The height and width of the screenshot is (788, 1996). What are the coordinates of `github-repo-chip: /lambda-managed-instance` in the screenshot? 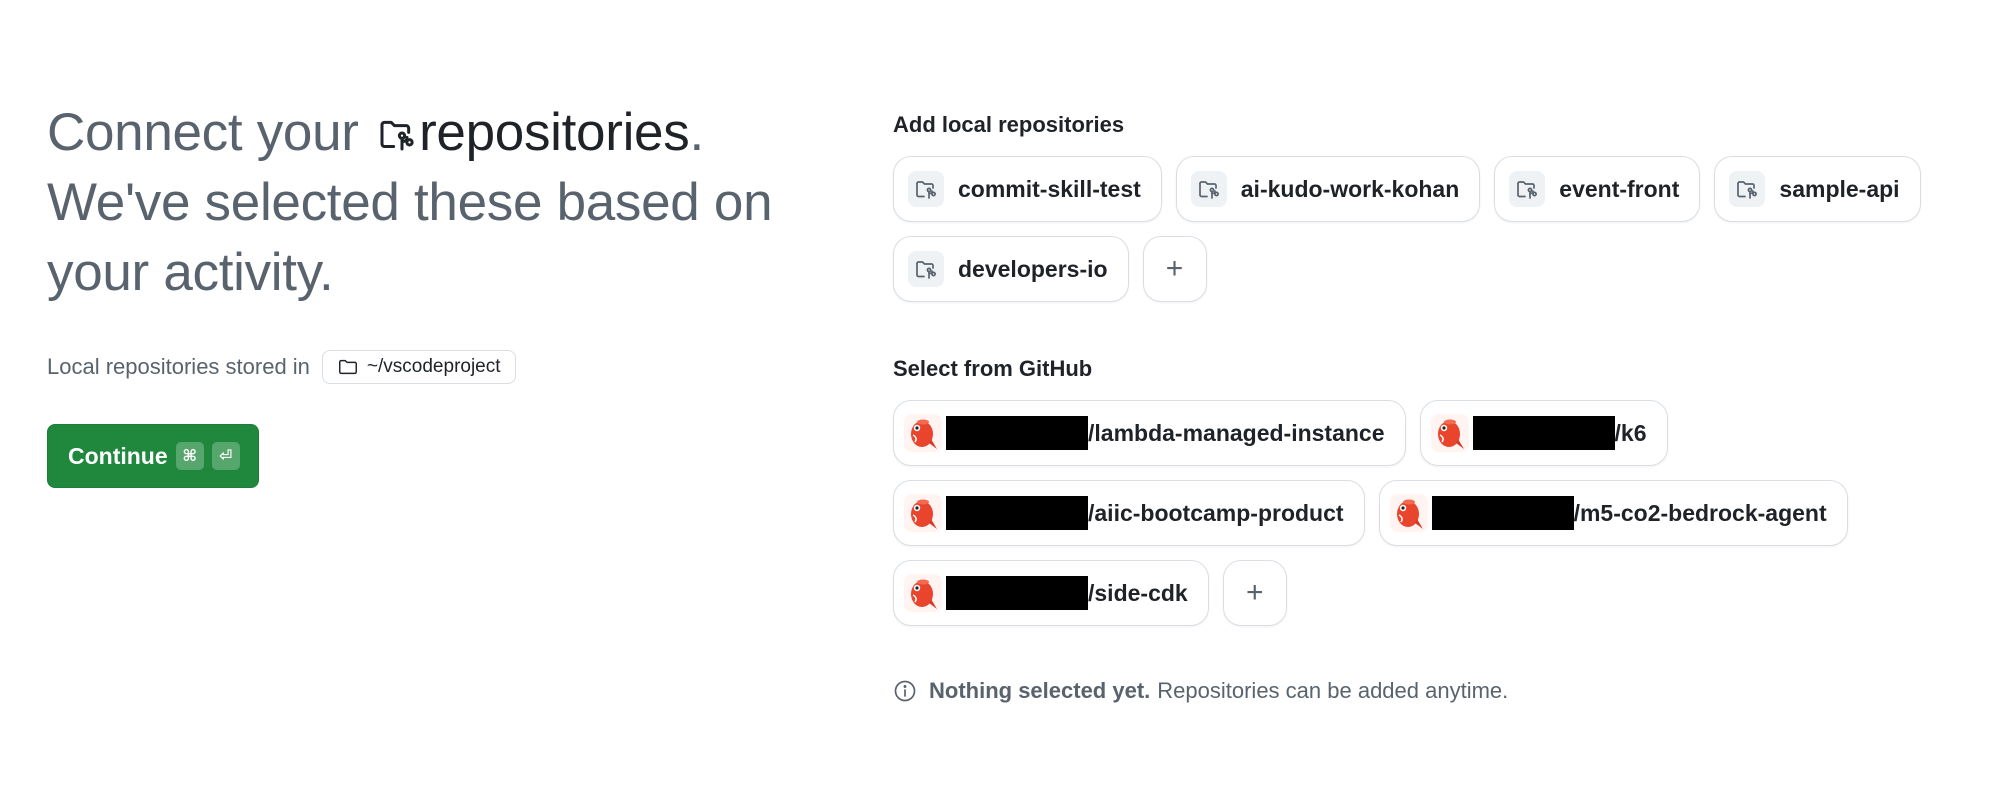 It's located at (1149, 433).